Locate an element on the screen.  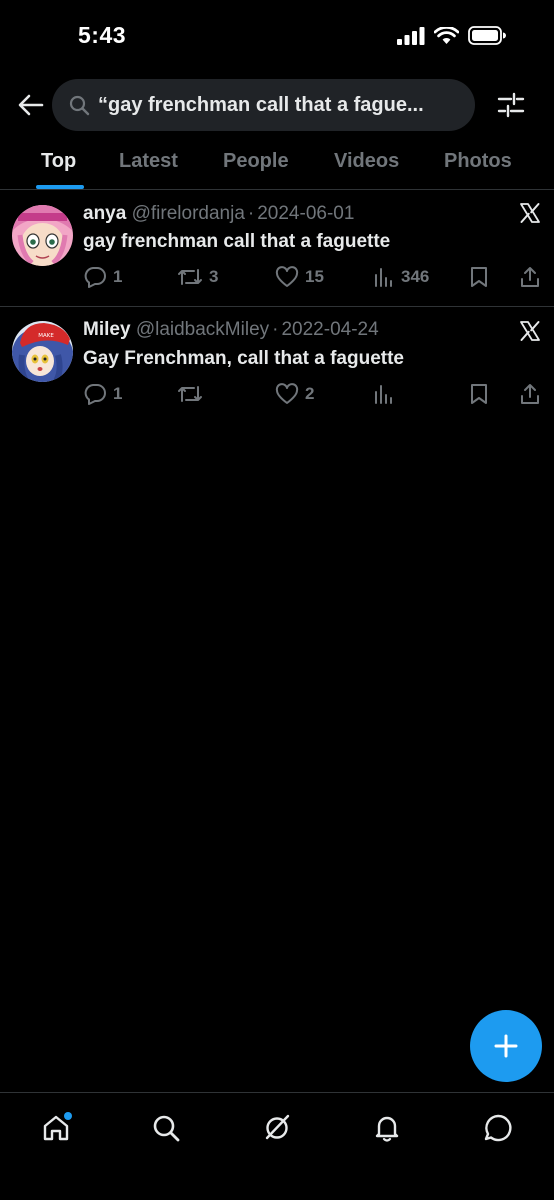
sliders-icon is located at coordinates (511, 105).